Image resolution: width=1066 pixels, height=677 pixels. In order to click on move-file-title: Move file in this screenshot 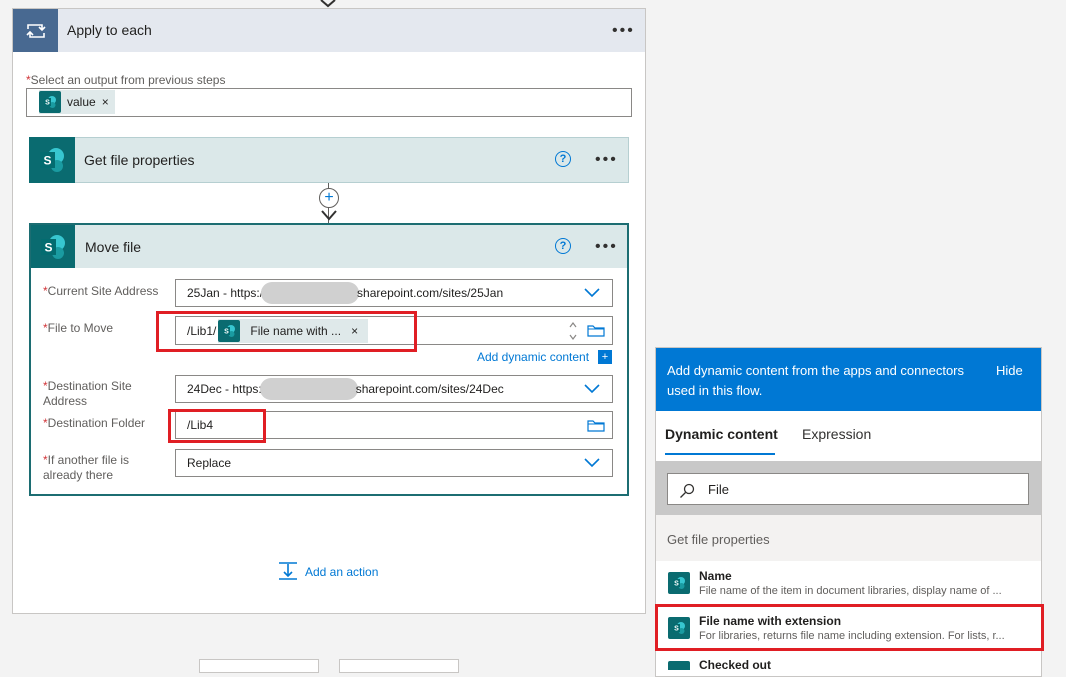, I will do `click(113, 247)`.